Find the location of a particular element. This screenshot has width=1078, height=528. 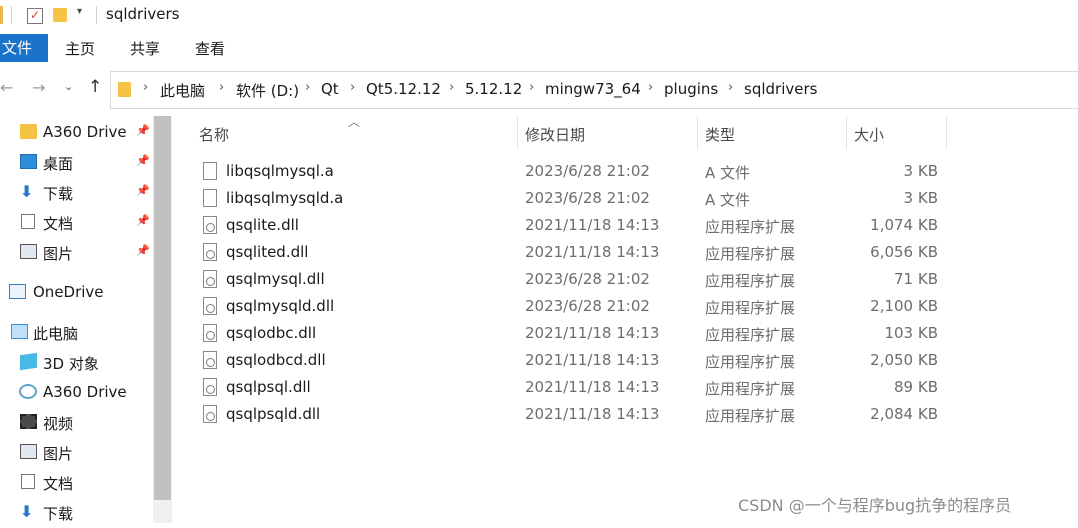

file-size: 89 KB is located at coordinates (916, 387).